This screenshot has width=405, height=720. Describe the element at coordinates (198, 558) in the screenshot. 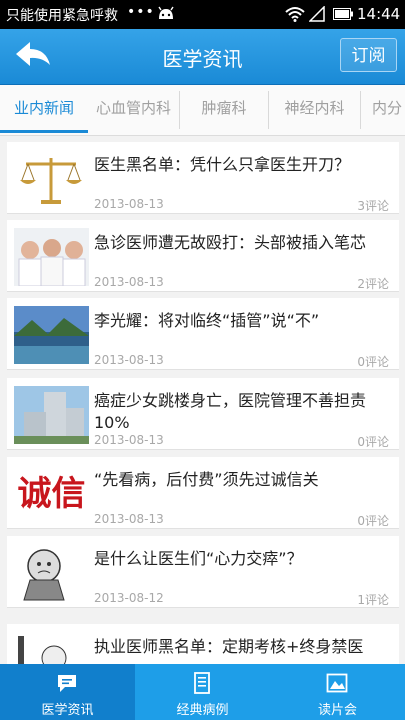

I see `article-title: 是什么让医生们“心力交瘁”？` at that location.